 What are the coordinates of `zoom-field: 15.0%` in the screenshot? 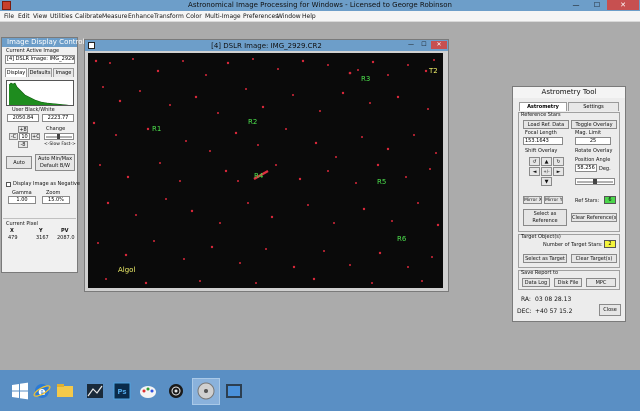 It's located at (56, 200).